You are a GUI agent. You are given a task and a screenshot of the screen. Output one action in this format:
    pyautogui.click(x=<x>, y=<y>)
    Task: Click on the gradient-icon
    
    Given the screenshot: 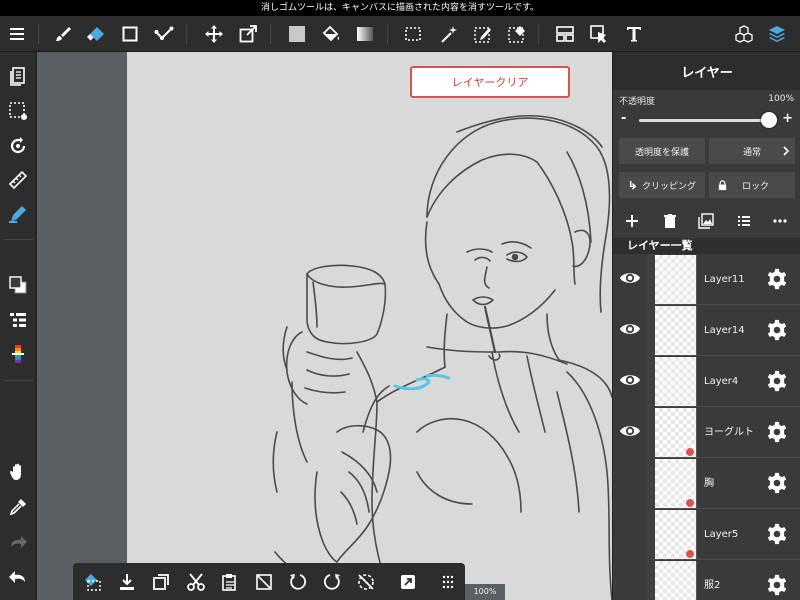 What is the action you would take?
    pyautogui.click(x=365, y=34)
    